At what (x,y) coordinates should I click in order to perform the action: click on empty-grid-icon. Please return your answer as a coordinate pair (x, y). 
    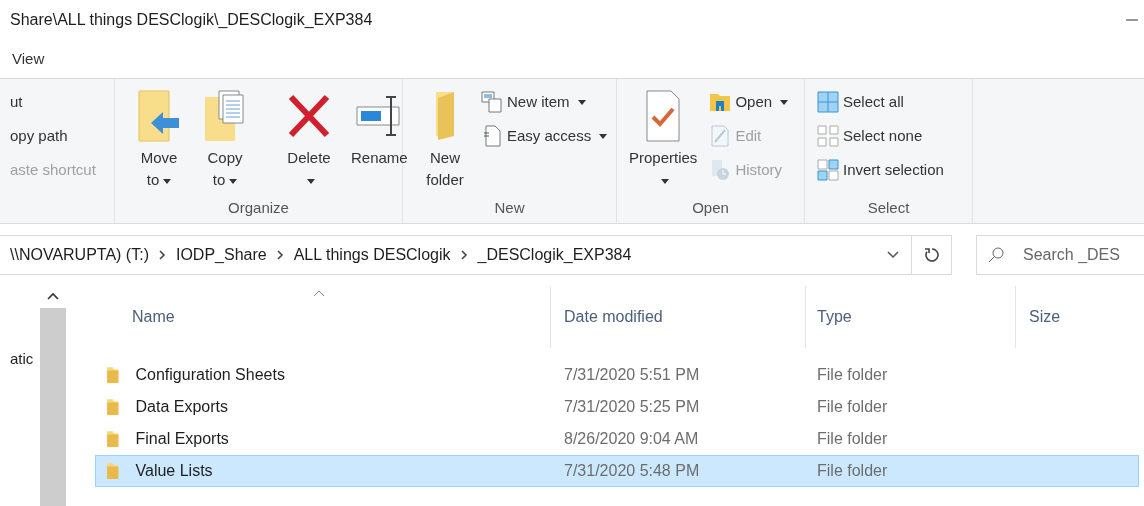
    Looking at the image, I should click on (828, 136).